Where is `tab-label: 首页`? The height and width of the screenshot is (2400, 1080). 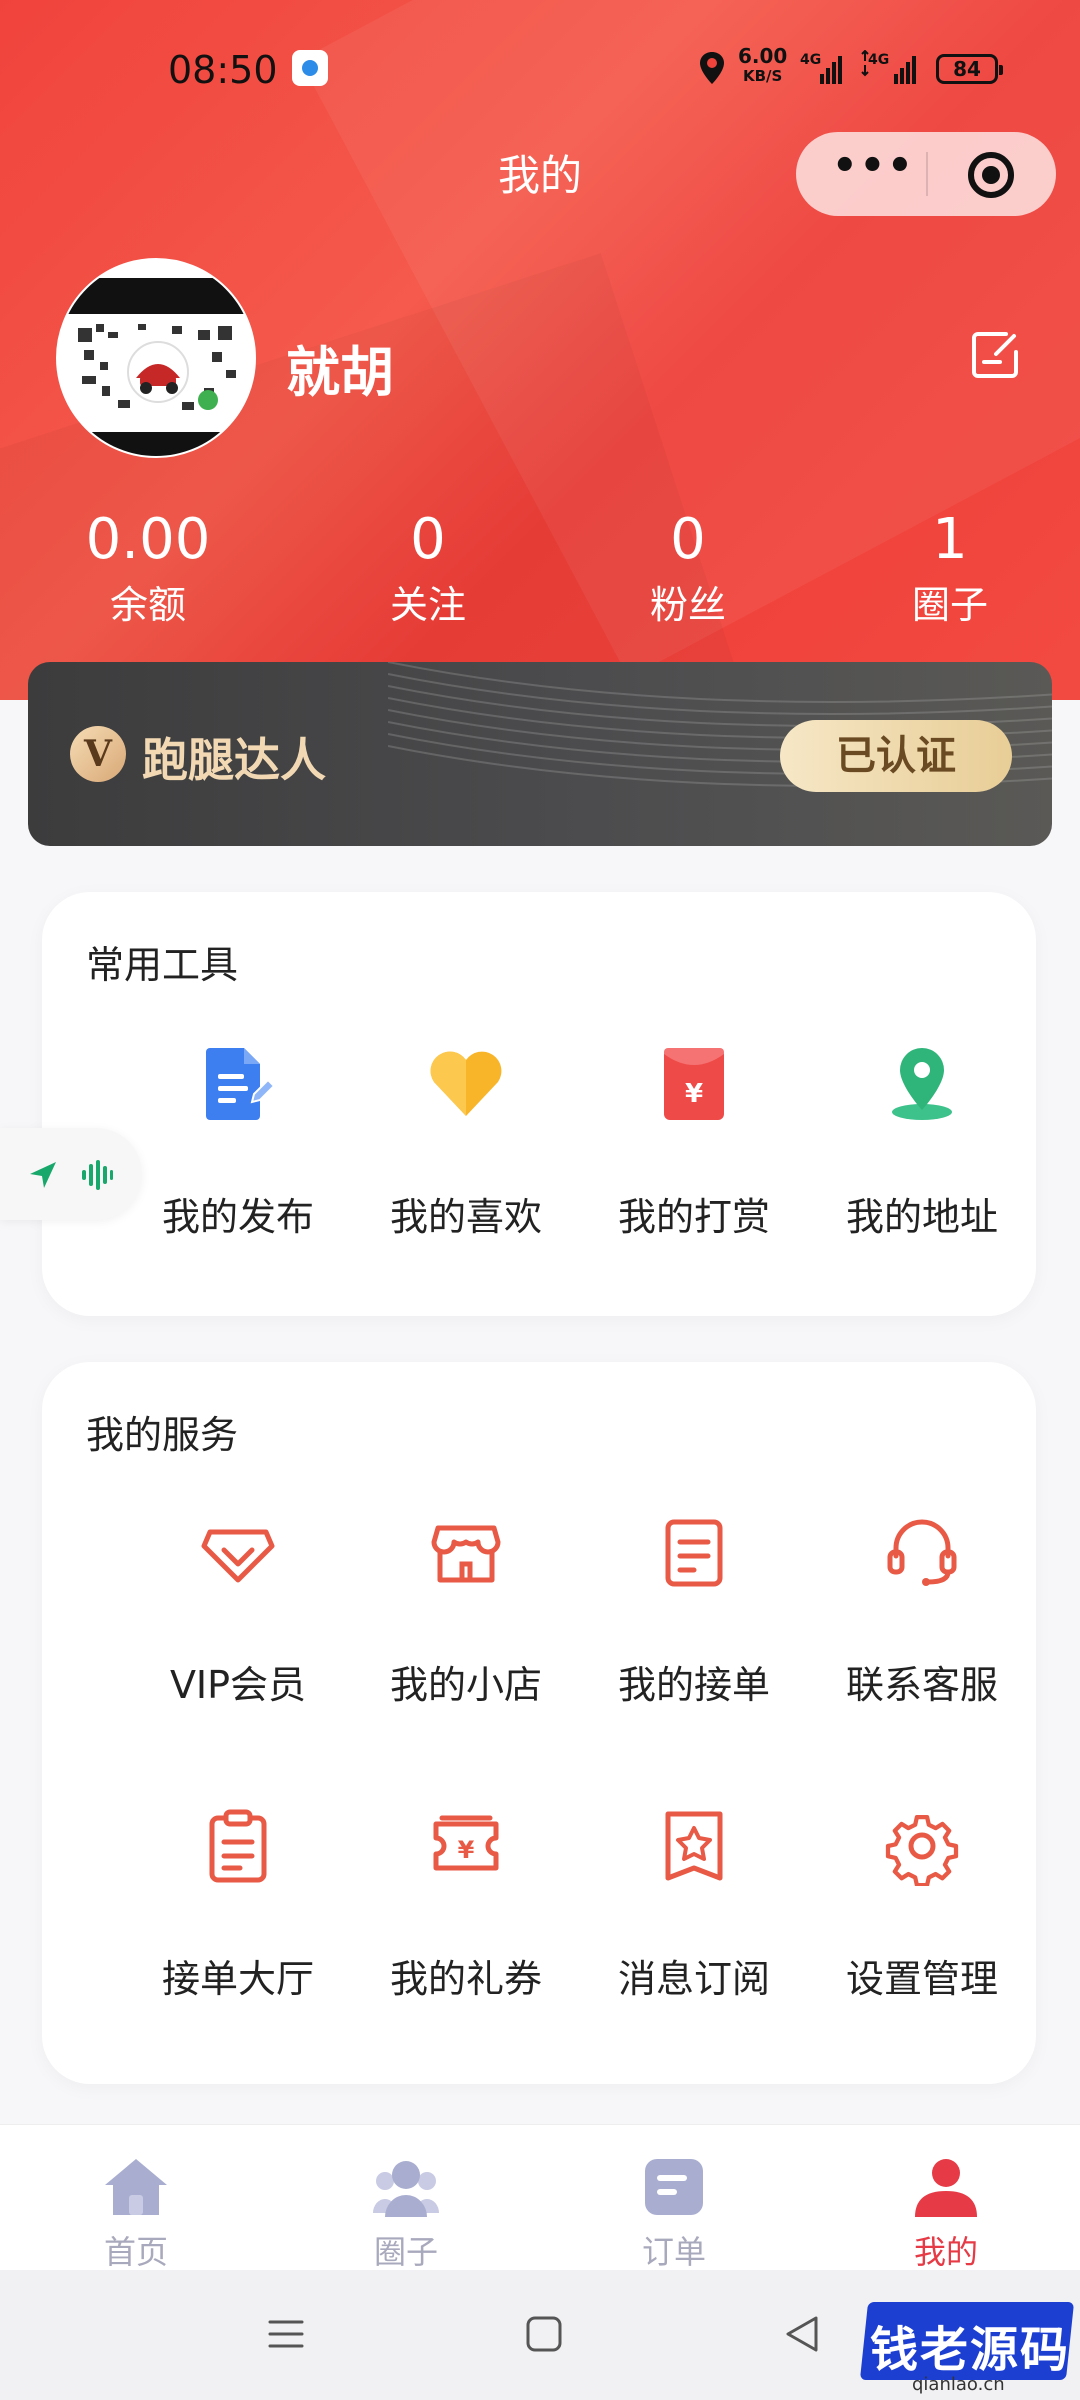
tab-label: 首页 is located at coordinates (135, 2252).